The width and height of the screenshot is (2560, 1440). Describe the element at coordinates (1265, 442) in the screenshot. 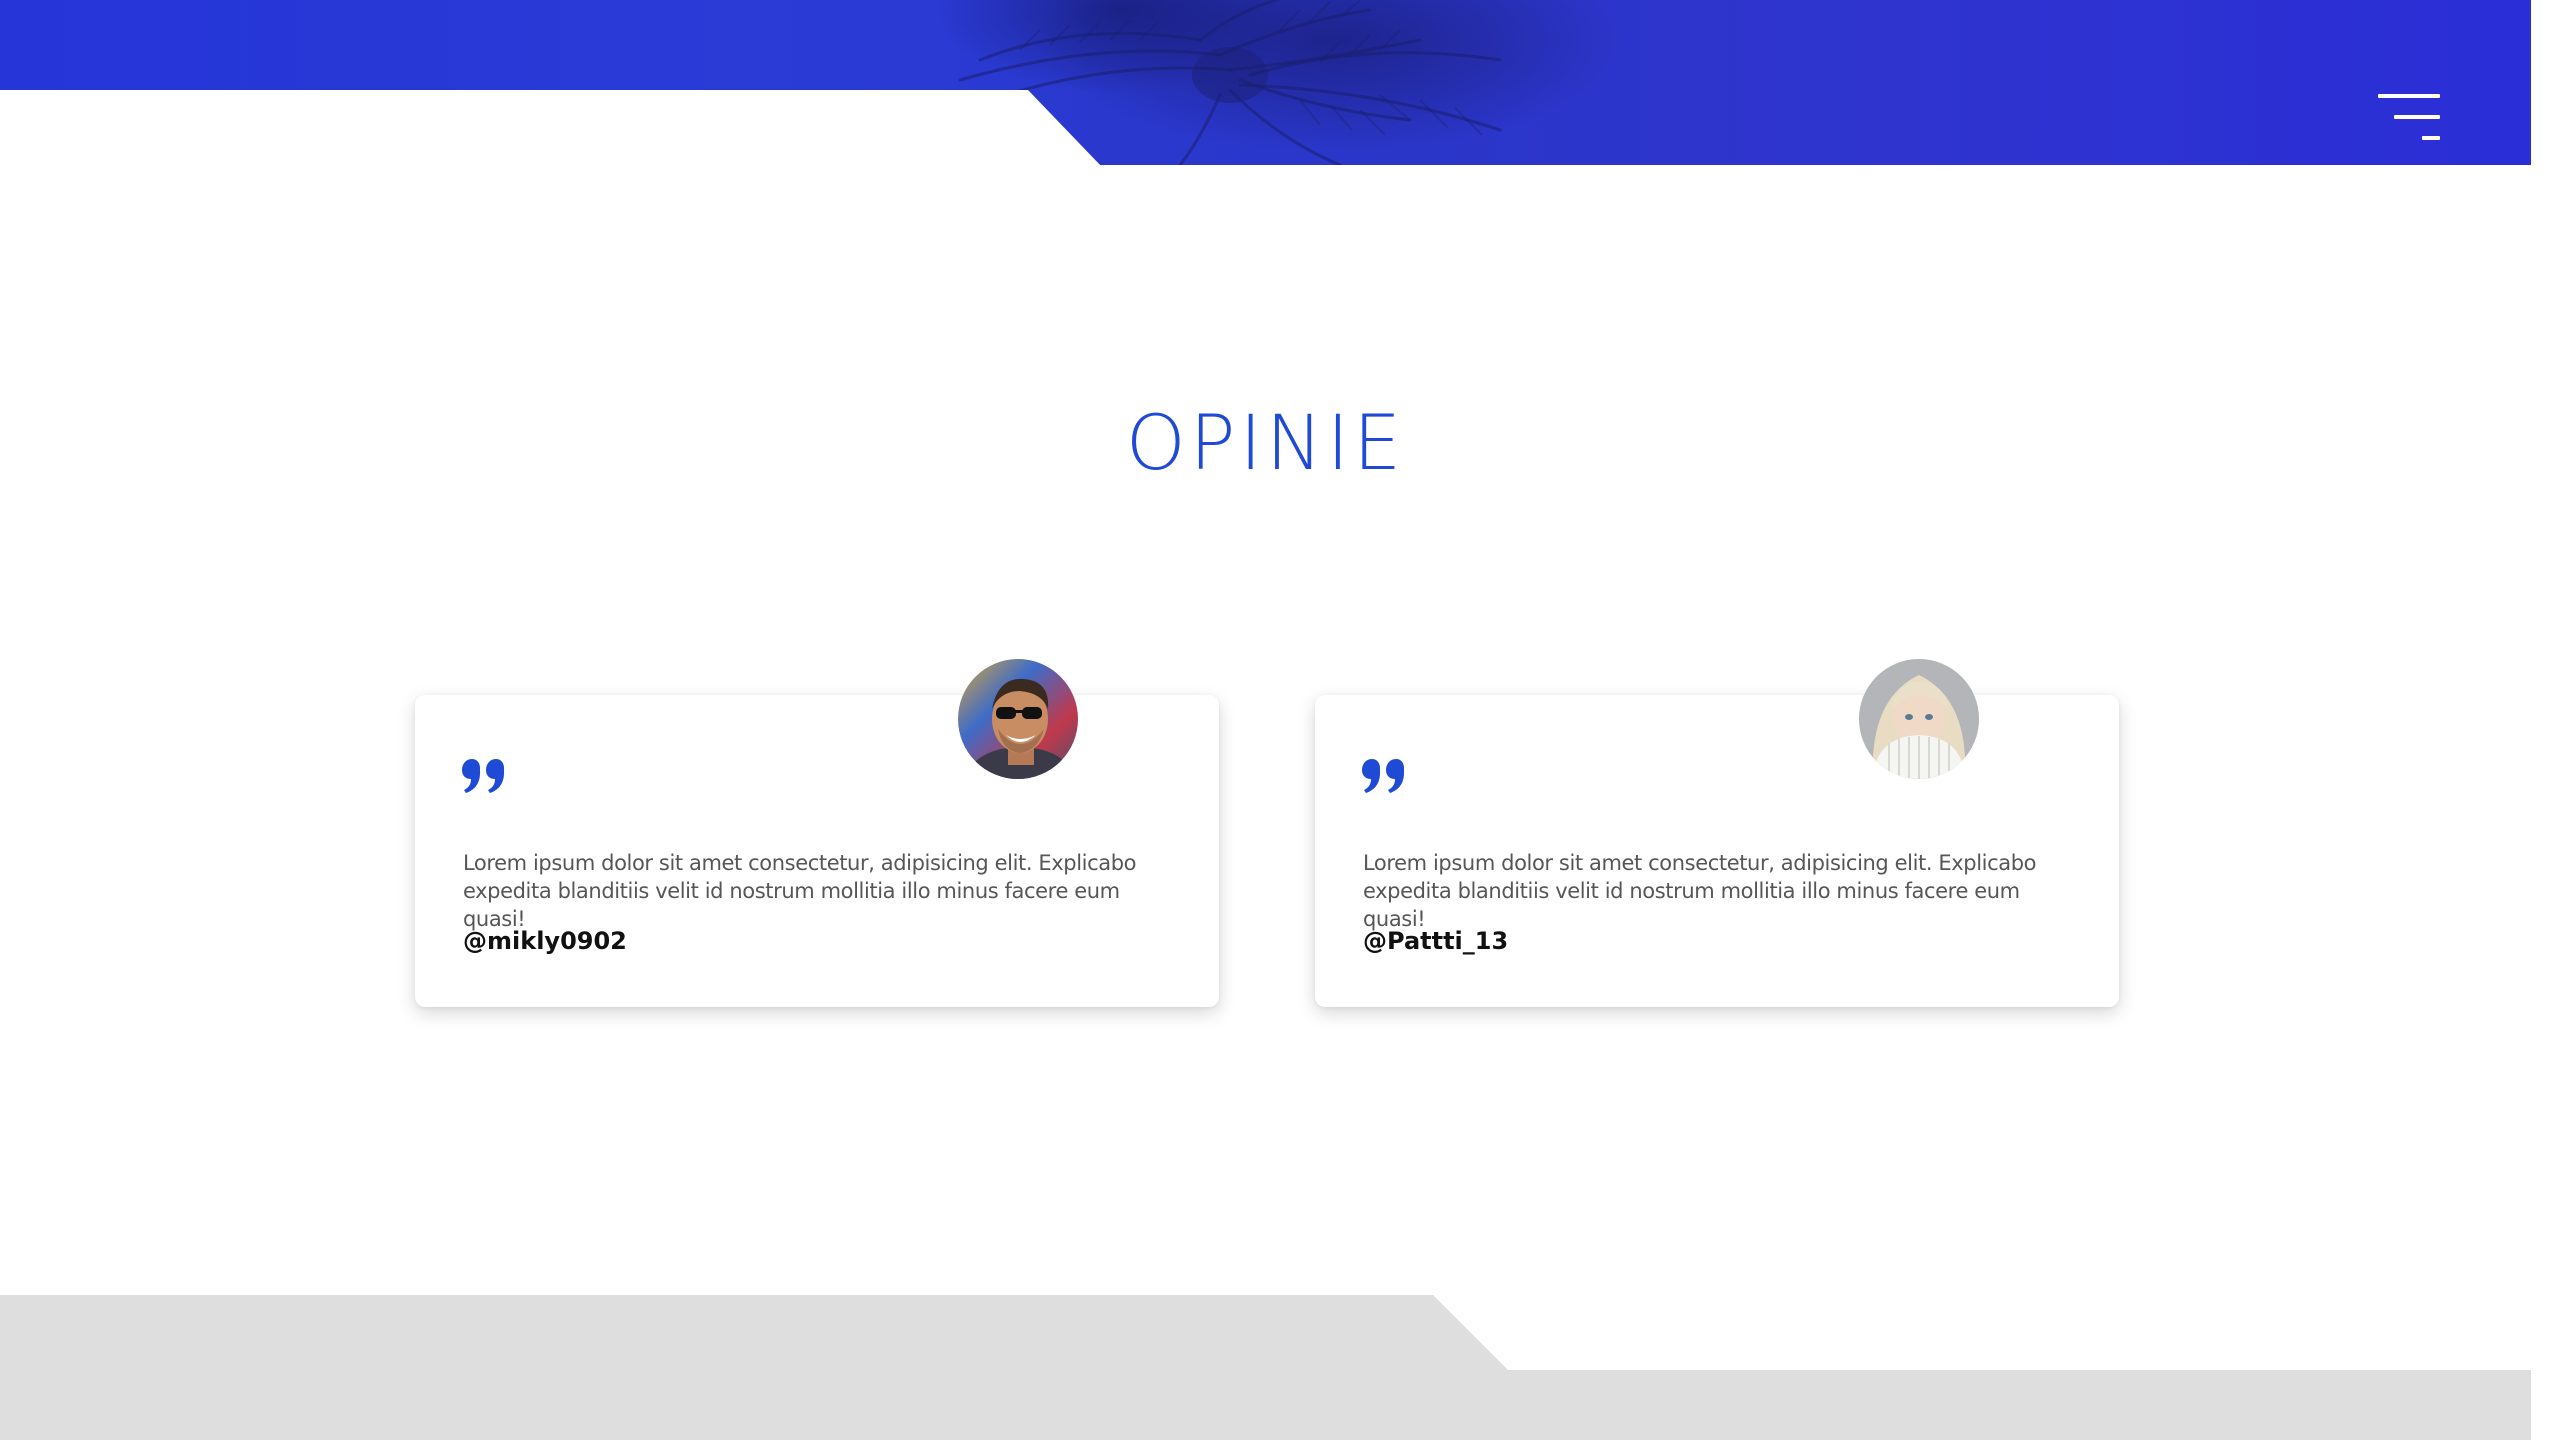

I see `section-title: OPINIE` at that location.